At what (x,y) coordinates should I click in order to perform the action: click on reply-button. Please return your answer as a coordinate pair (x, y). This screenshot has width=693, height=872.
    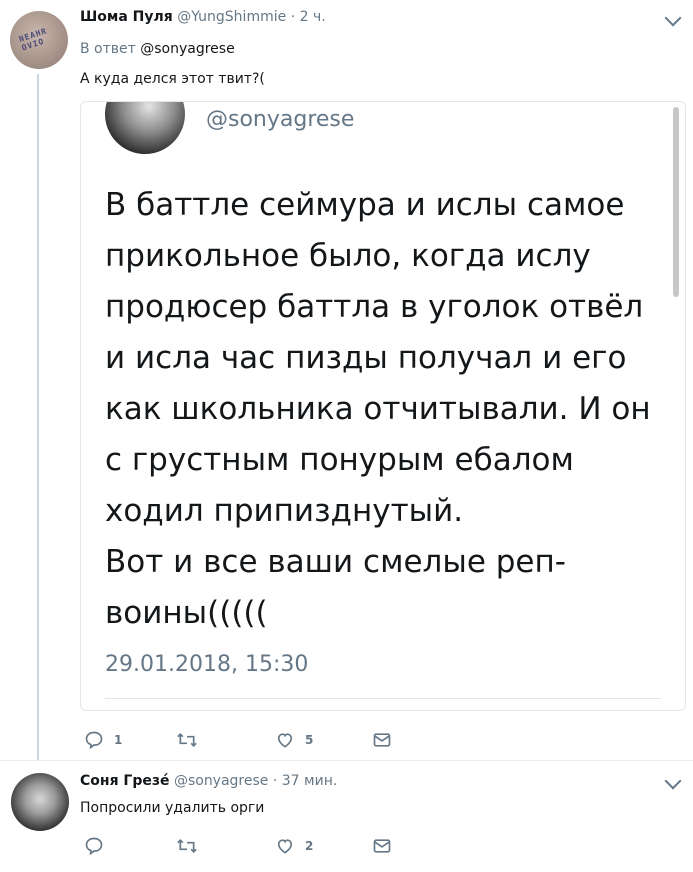
    Looking at the image, I should click on (99, 846).